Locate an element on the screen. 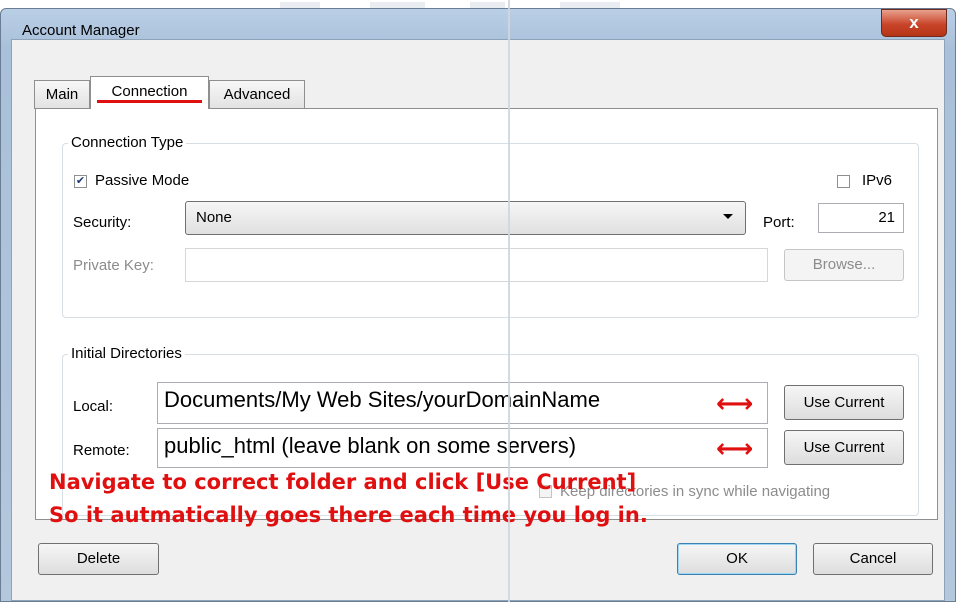 The height and width of the screenshot is (602, 956). delete-button: Delete is located at coordinates (98, 559).